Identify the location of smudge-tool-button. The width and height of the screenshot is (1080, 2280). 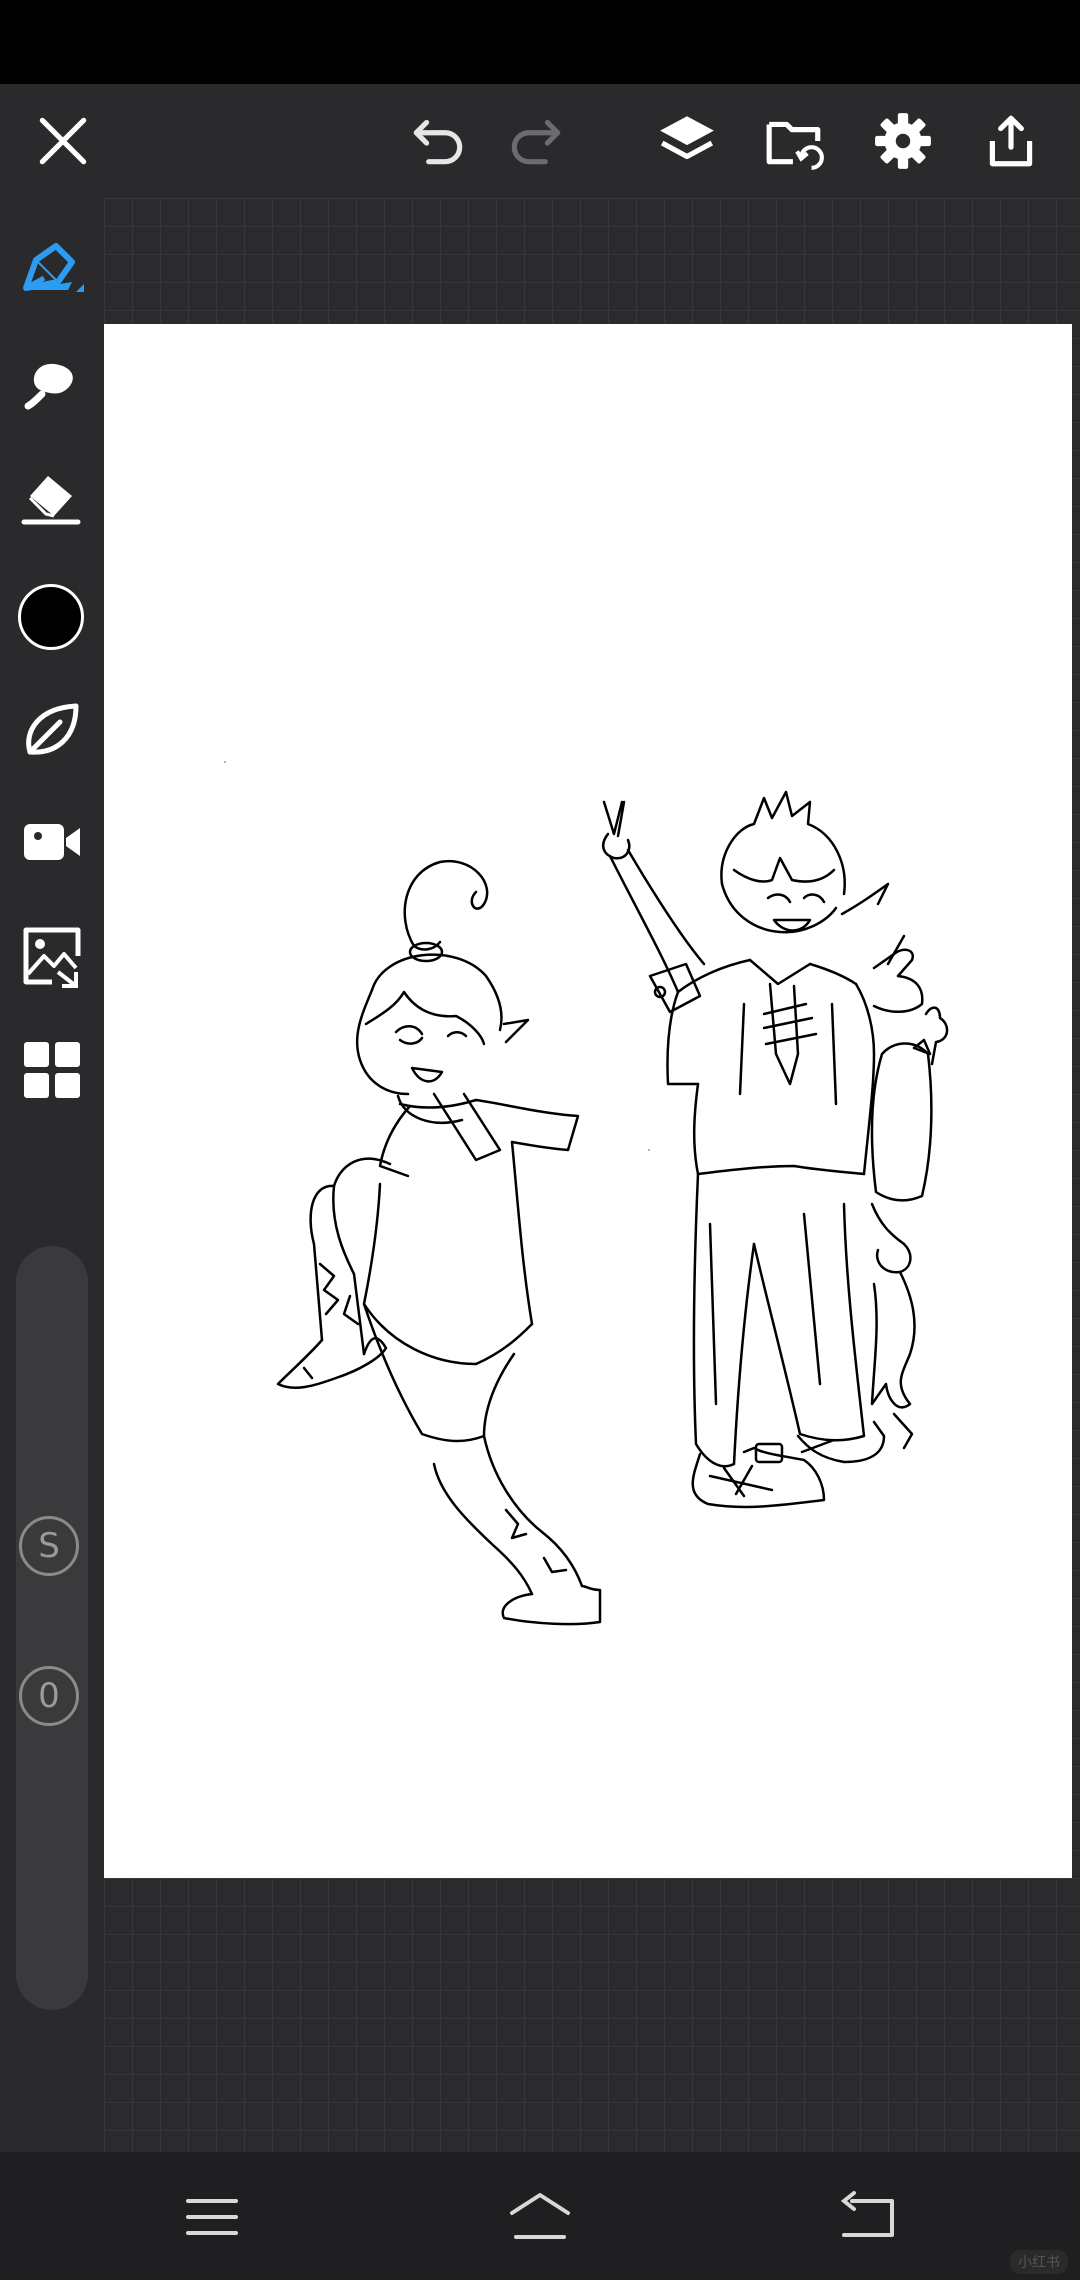
(52, 386).